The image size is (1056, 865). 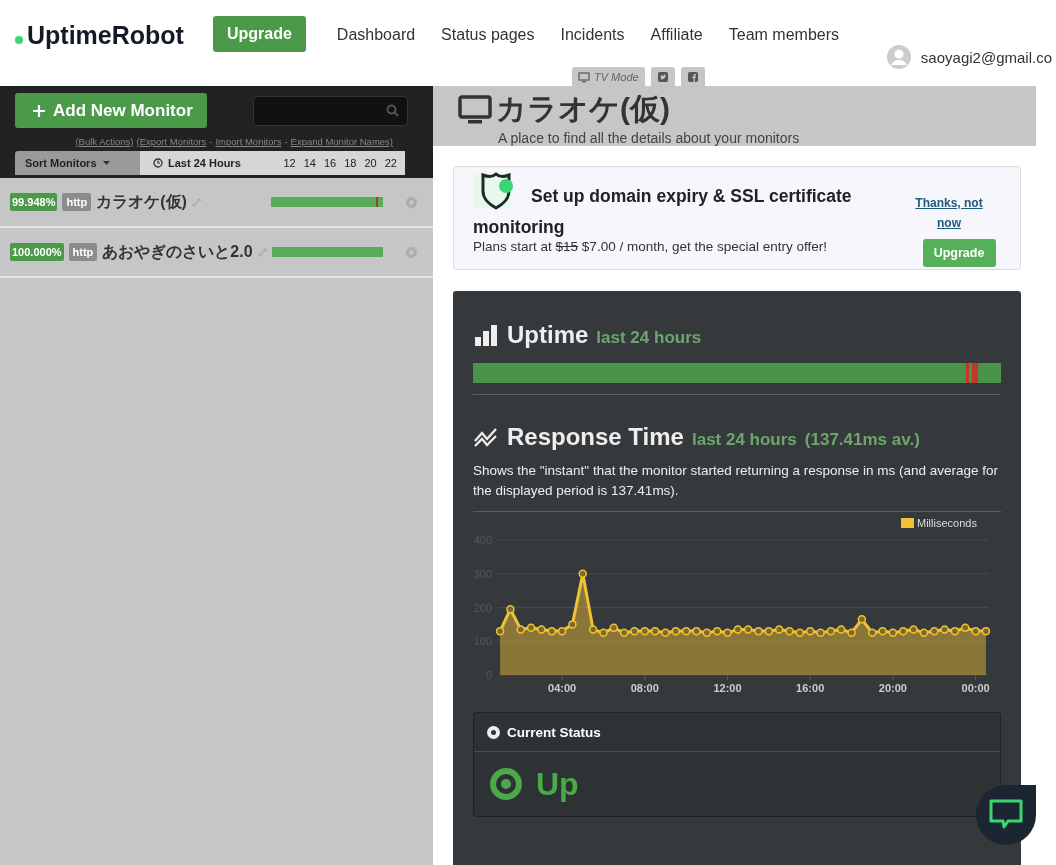 I want to click on user-email: saoyagi2@gmail.co, so click(x=986, y=57).